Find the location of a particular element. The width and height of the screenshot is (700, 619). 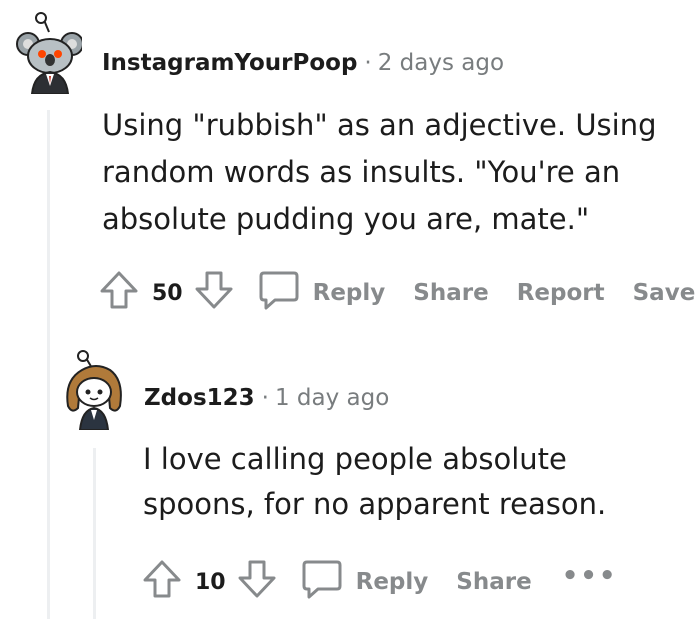

save-label: Save is located at coordinates (664, 293).